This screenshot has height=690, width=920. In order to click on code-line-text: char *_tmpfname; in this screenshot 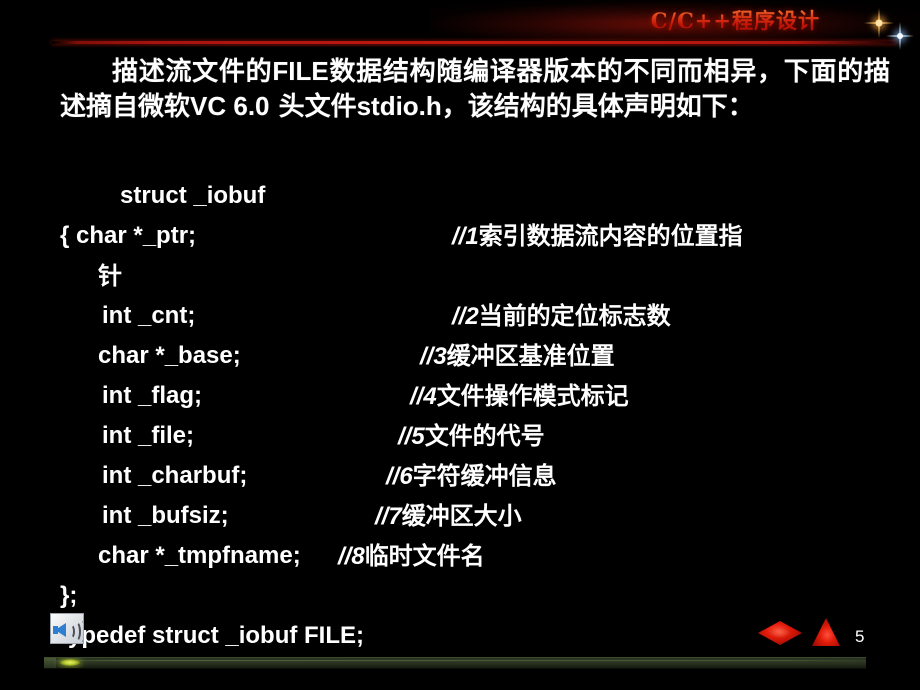, I will do `click(199, 555)`.